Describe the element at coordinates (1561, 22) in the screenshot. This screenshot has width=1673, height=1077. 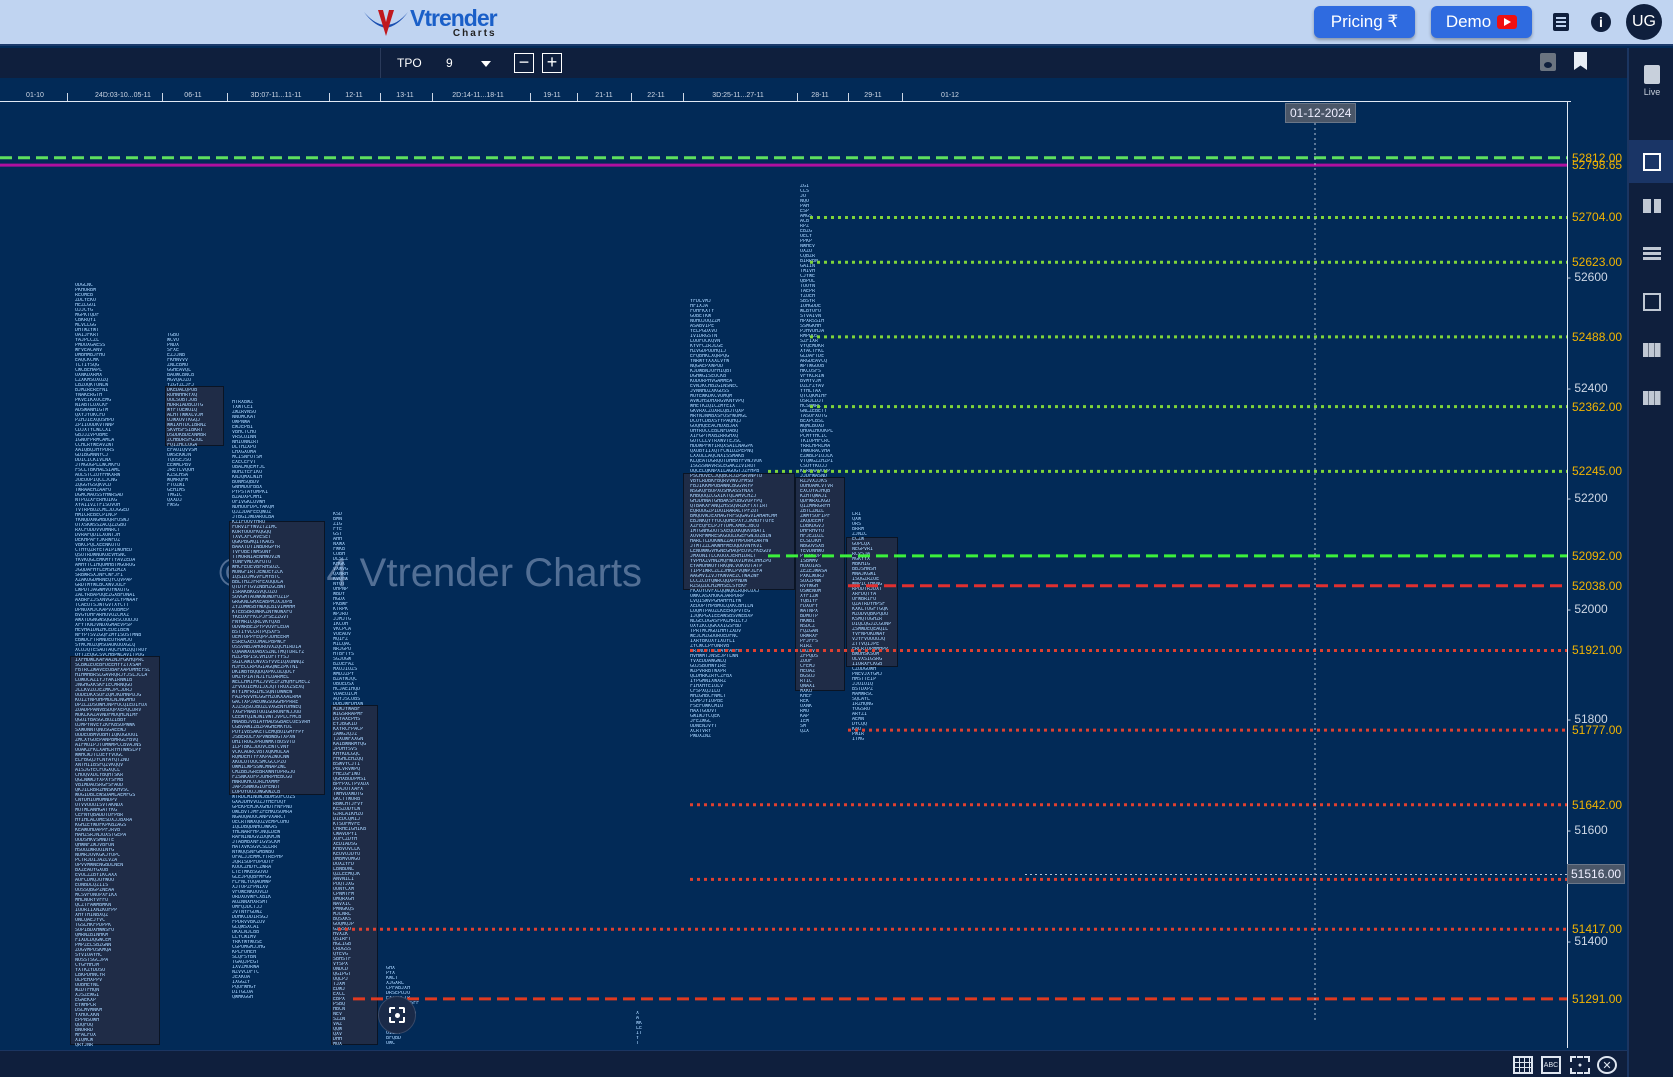
I see `notes-icon` at that location.